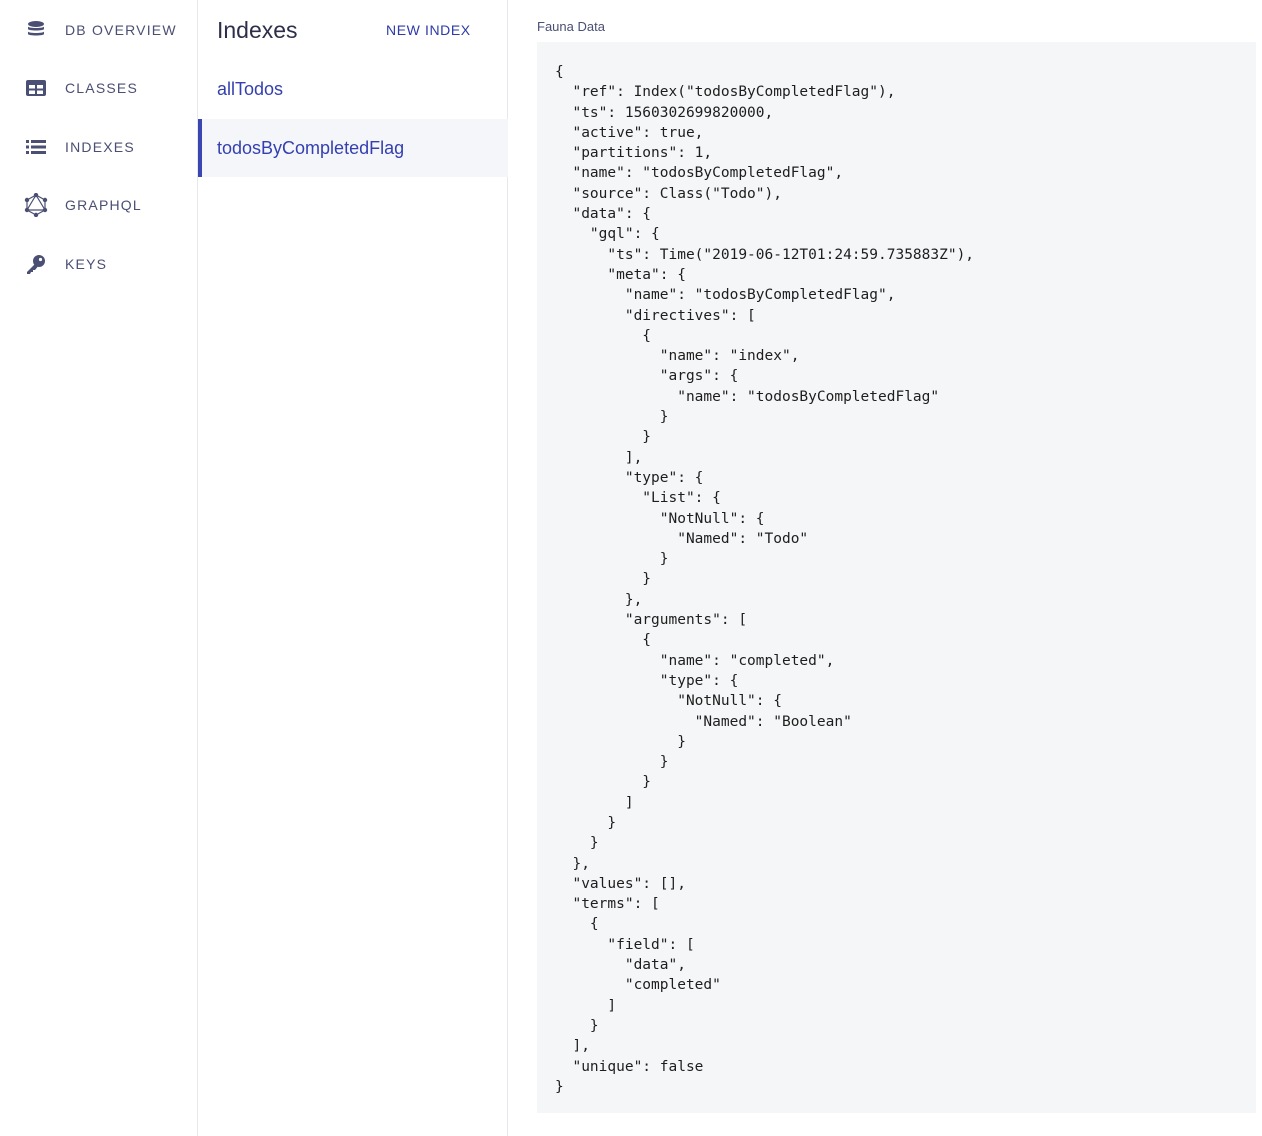 This screenshot has width=1262, height=1136. I want to click on graphql-icon, so click(36, 205).